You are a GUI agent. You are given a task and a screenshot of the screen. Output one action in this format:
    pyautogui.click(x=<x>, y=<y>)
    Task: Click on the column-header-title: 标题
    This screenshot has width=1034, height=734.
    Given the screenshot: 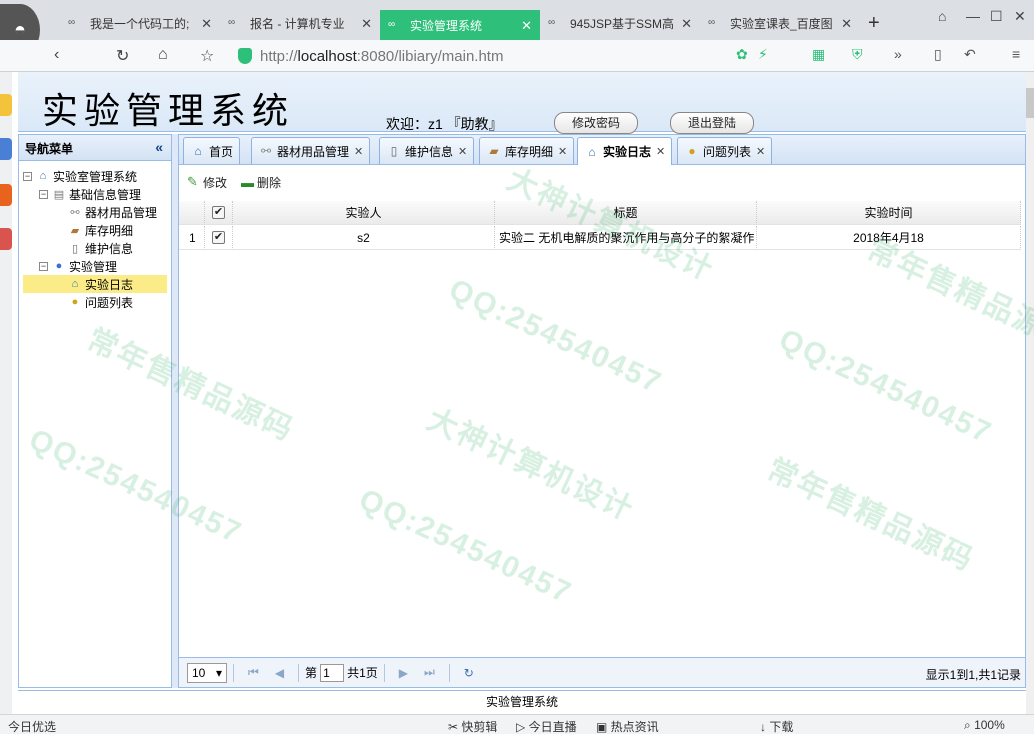 What is the action you would take?
    pyautogui.click(x=626, y=213)
    